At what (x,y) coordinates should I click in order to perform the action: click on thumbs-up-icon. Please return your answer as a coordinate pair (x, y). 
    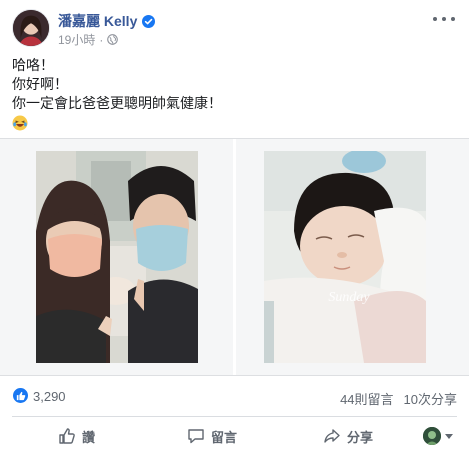
    Looking at the image, I should click on (67, 436).